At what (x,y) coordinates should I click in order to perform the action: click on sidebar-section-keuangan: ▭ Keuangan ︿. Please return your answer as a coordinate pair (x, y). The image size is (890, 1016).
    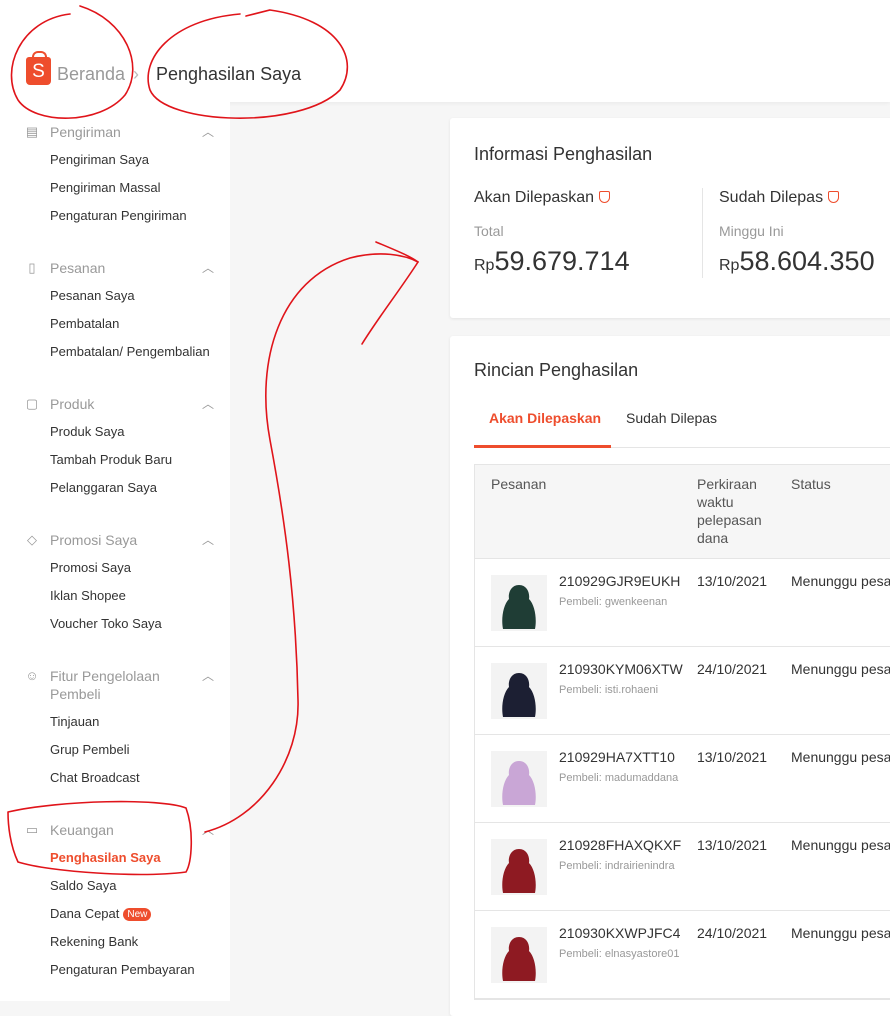
    Looking at the image, I should click on (119, 830).